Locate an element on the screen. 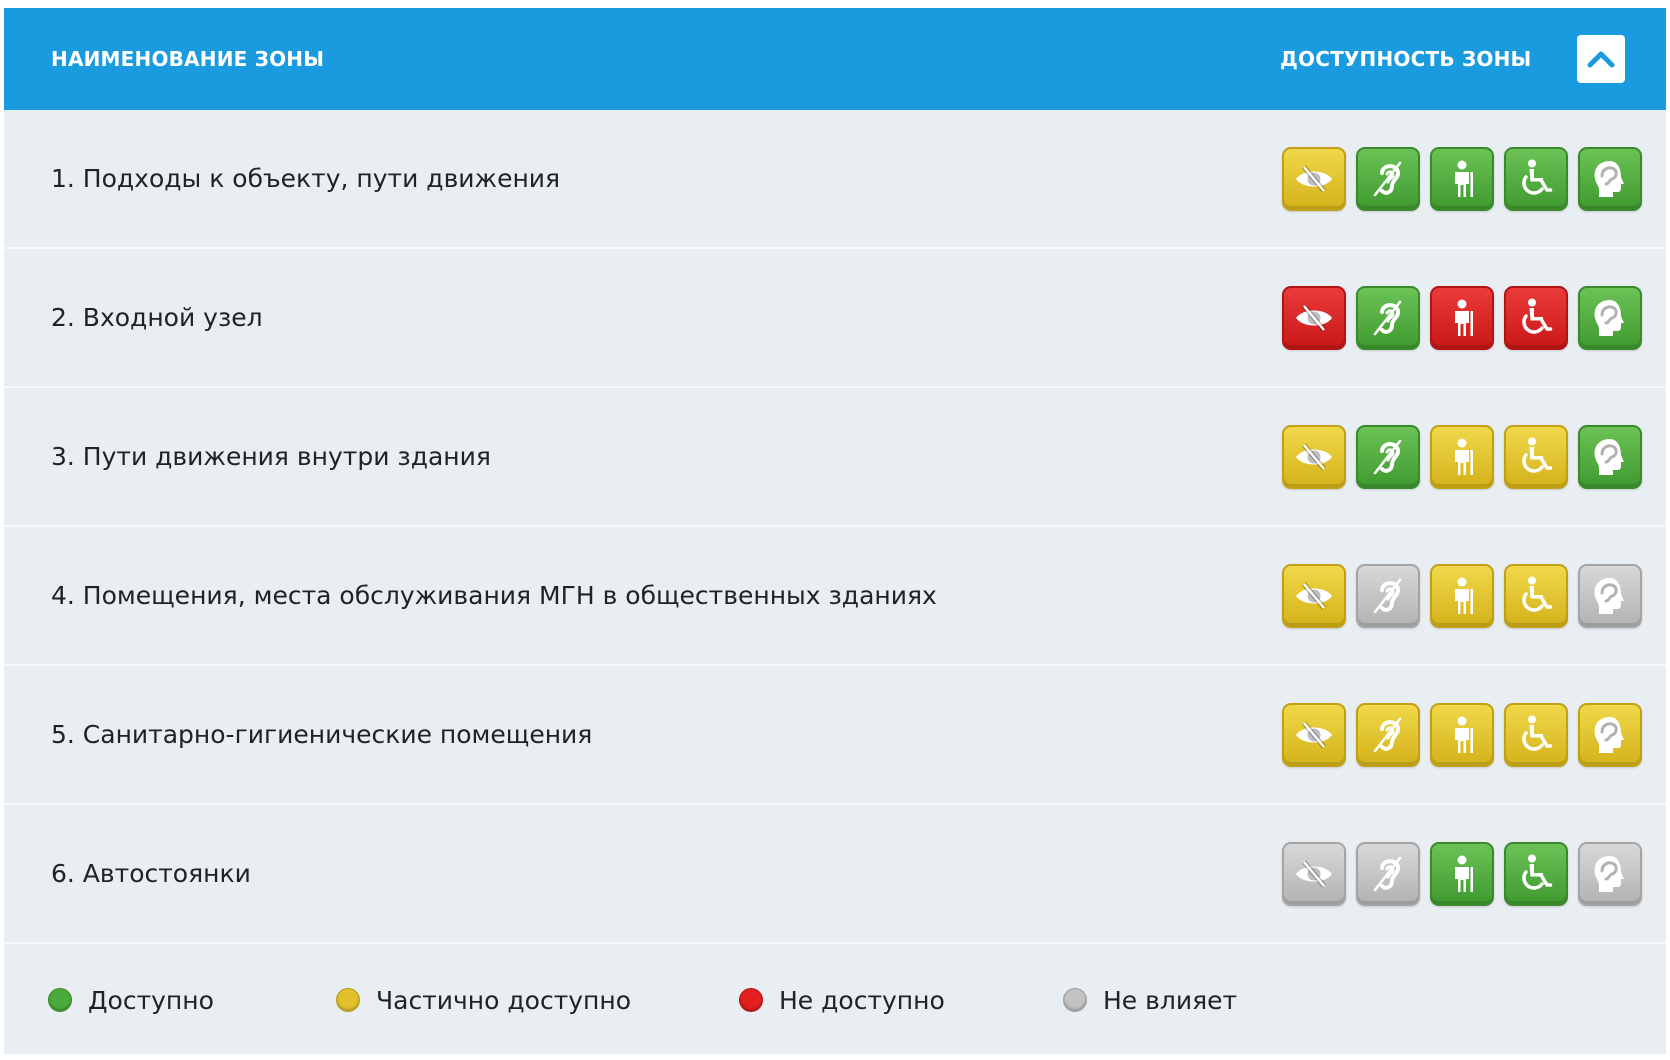 Image resolution: width=1670 pixels, height=1060 pixels. zone-row: 3. Пути движения внутри здания is located at coordinates (835, 457).